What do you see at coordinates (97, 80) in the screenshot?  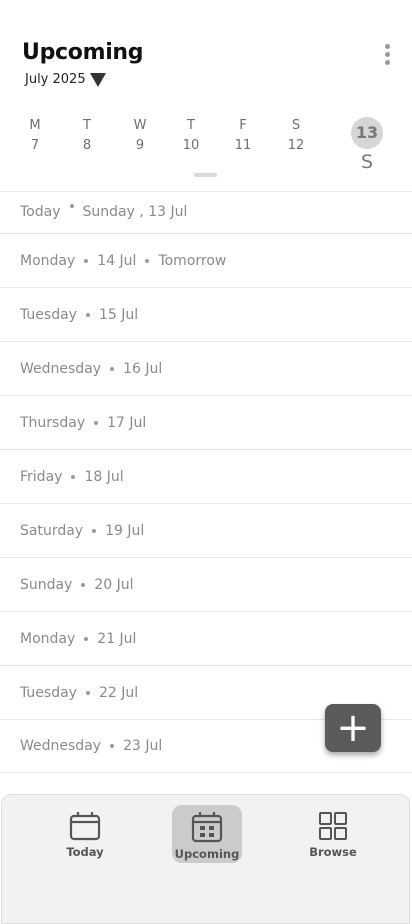 I see `dropdown-triangle-icon` at bounding box center [97, 80].